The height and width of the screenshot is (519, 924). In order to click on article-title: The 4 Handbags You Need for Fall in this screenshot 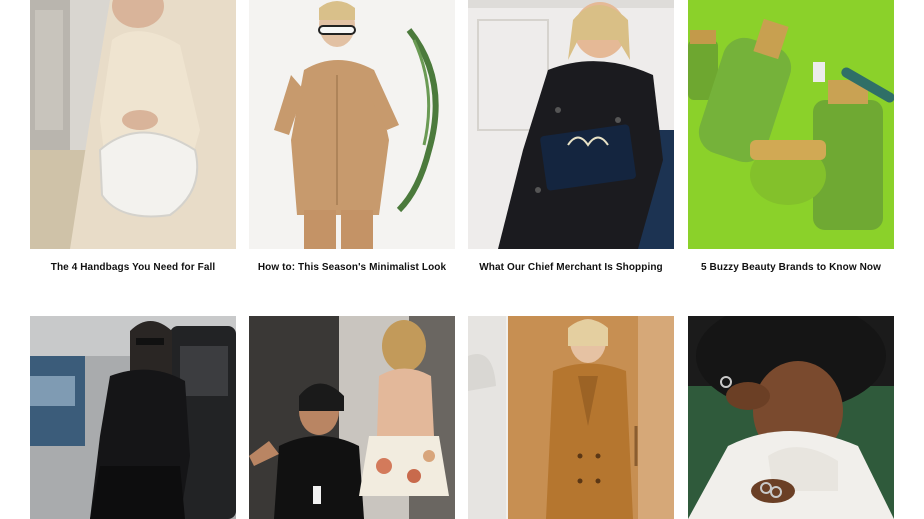, I will do `click(133, 267)`.